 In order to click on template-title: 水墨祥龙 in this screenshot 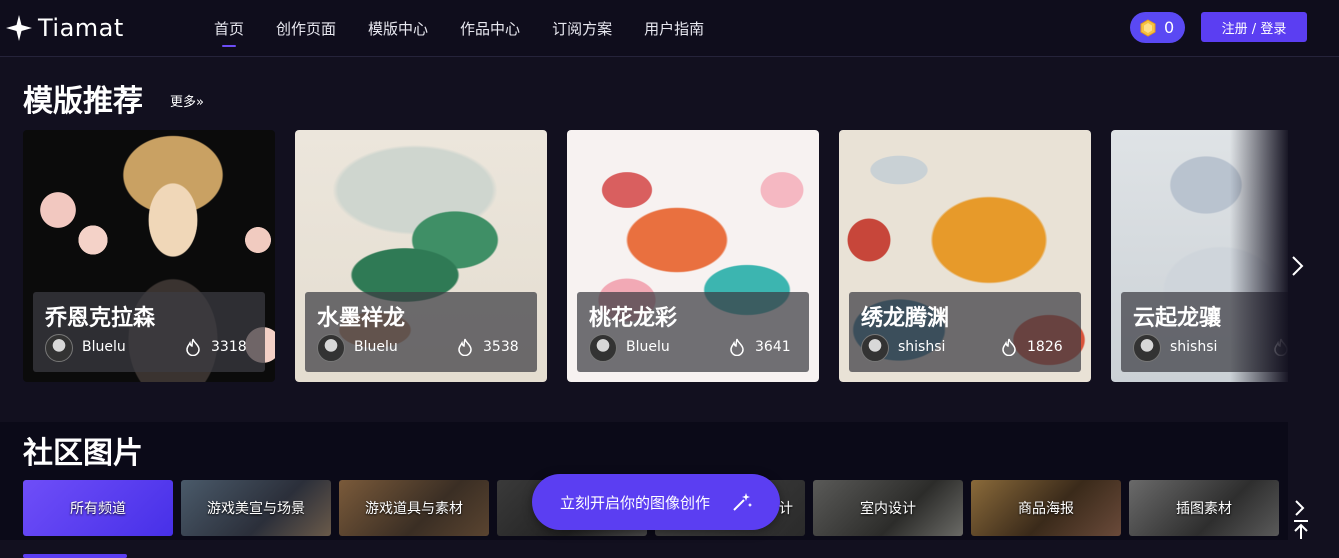, I will do `click(361, 318)`.